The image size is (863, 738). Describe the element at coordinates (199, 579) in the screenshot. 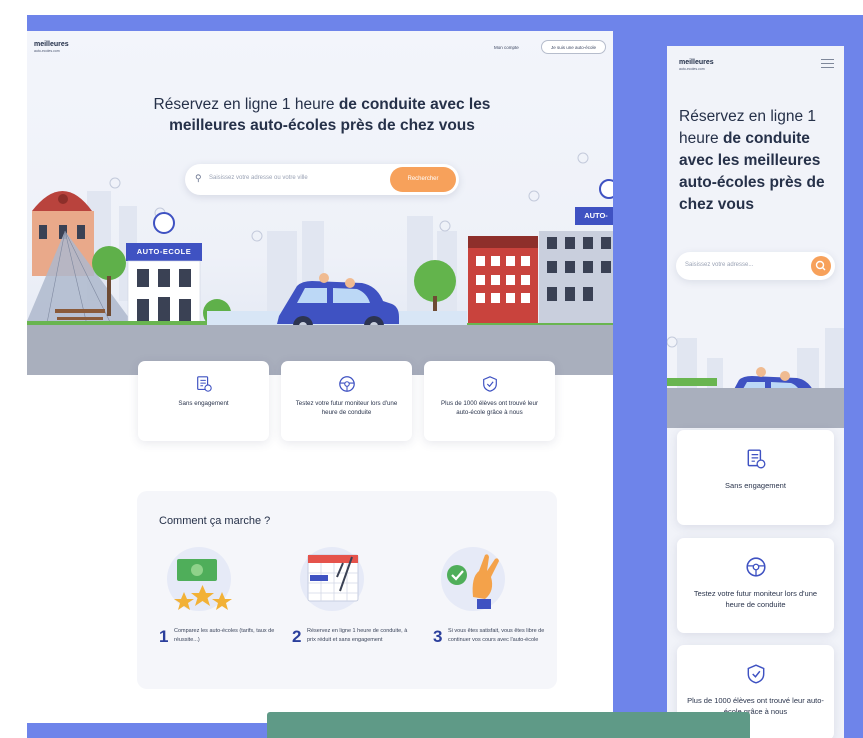

I see `money-stars-illustration` at that location.